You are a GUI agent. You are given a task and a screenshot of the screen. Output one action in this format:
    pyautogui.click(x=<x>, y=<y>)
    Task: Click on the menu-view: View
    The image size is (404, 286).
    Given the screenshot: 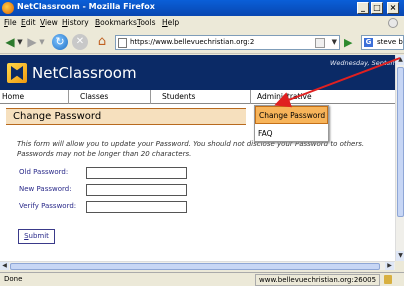 What is the action you would take?
    pyautogui.click(x=49, y=22)
    